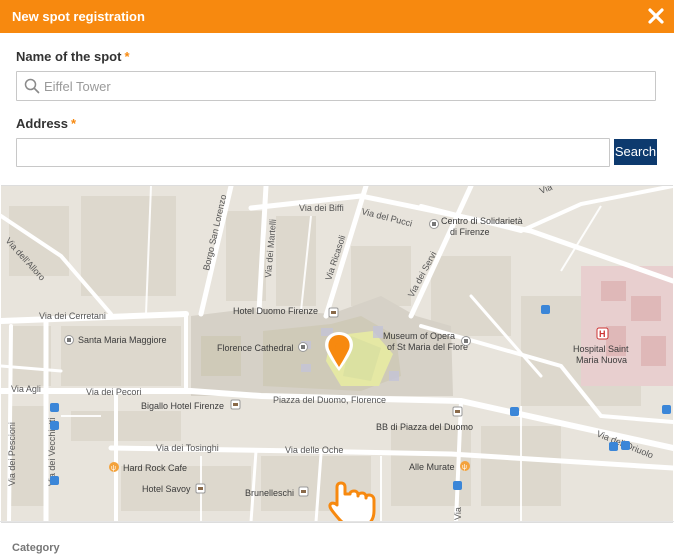 The image size is (674, 560). What do you see at coordinates (269, 493) in the screenshot?
I see `place-brunelleschi: Brunelleschi` at bounding box center [269, 493].